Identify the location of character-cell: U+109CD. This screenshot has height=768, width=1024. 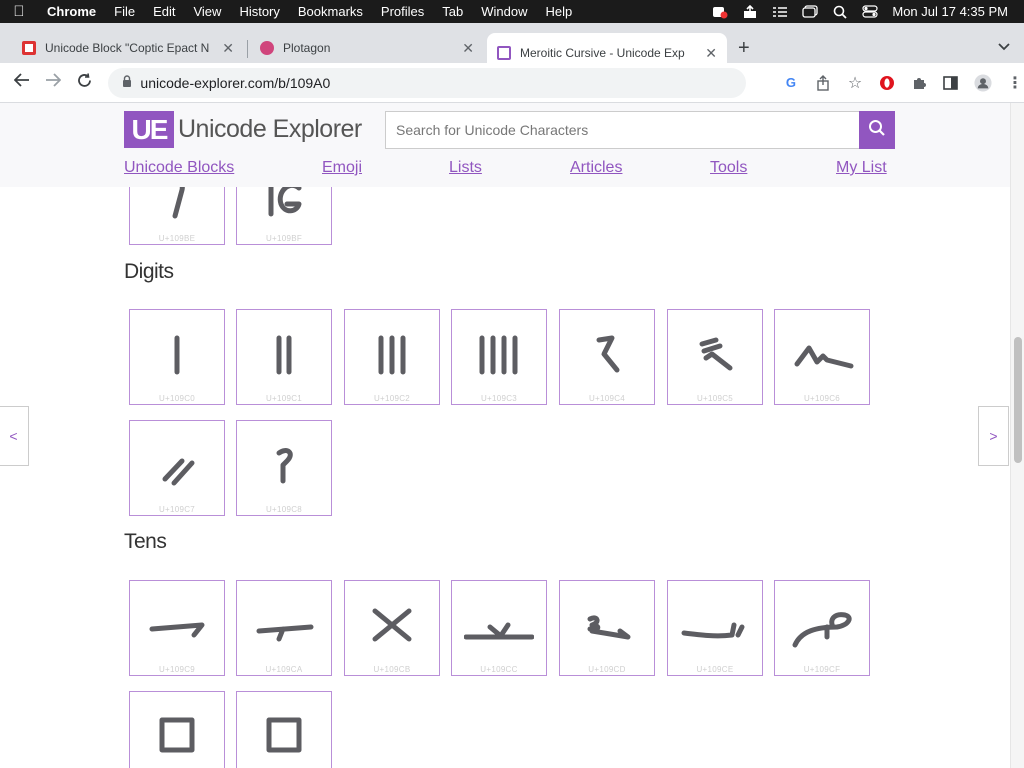
(607, 628).